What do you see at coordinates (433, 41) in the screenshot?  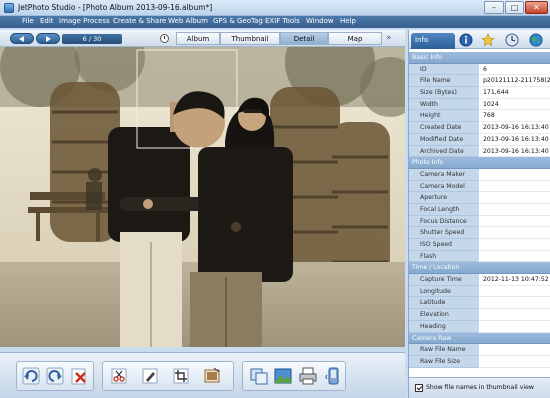 I see `tab-info: Info` at bounding box center [433, 41].